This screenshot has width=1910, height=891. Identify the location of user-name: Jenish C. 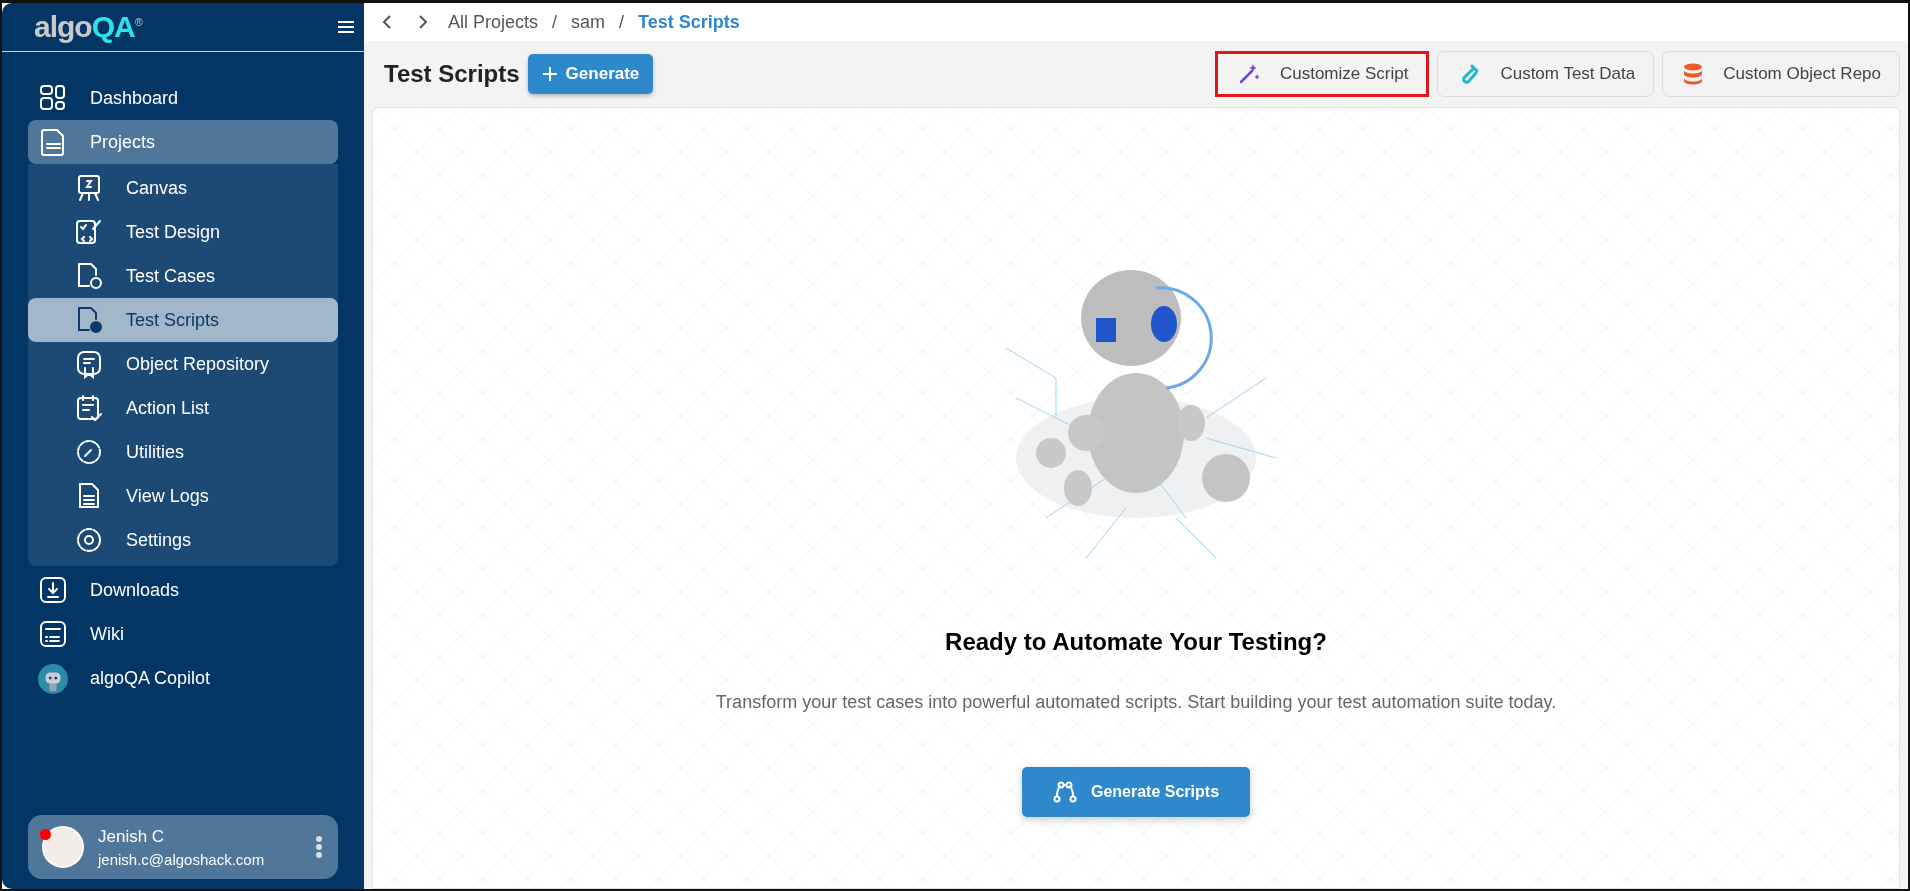
(132, 836).